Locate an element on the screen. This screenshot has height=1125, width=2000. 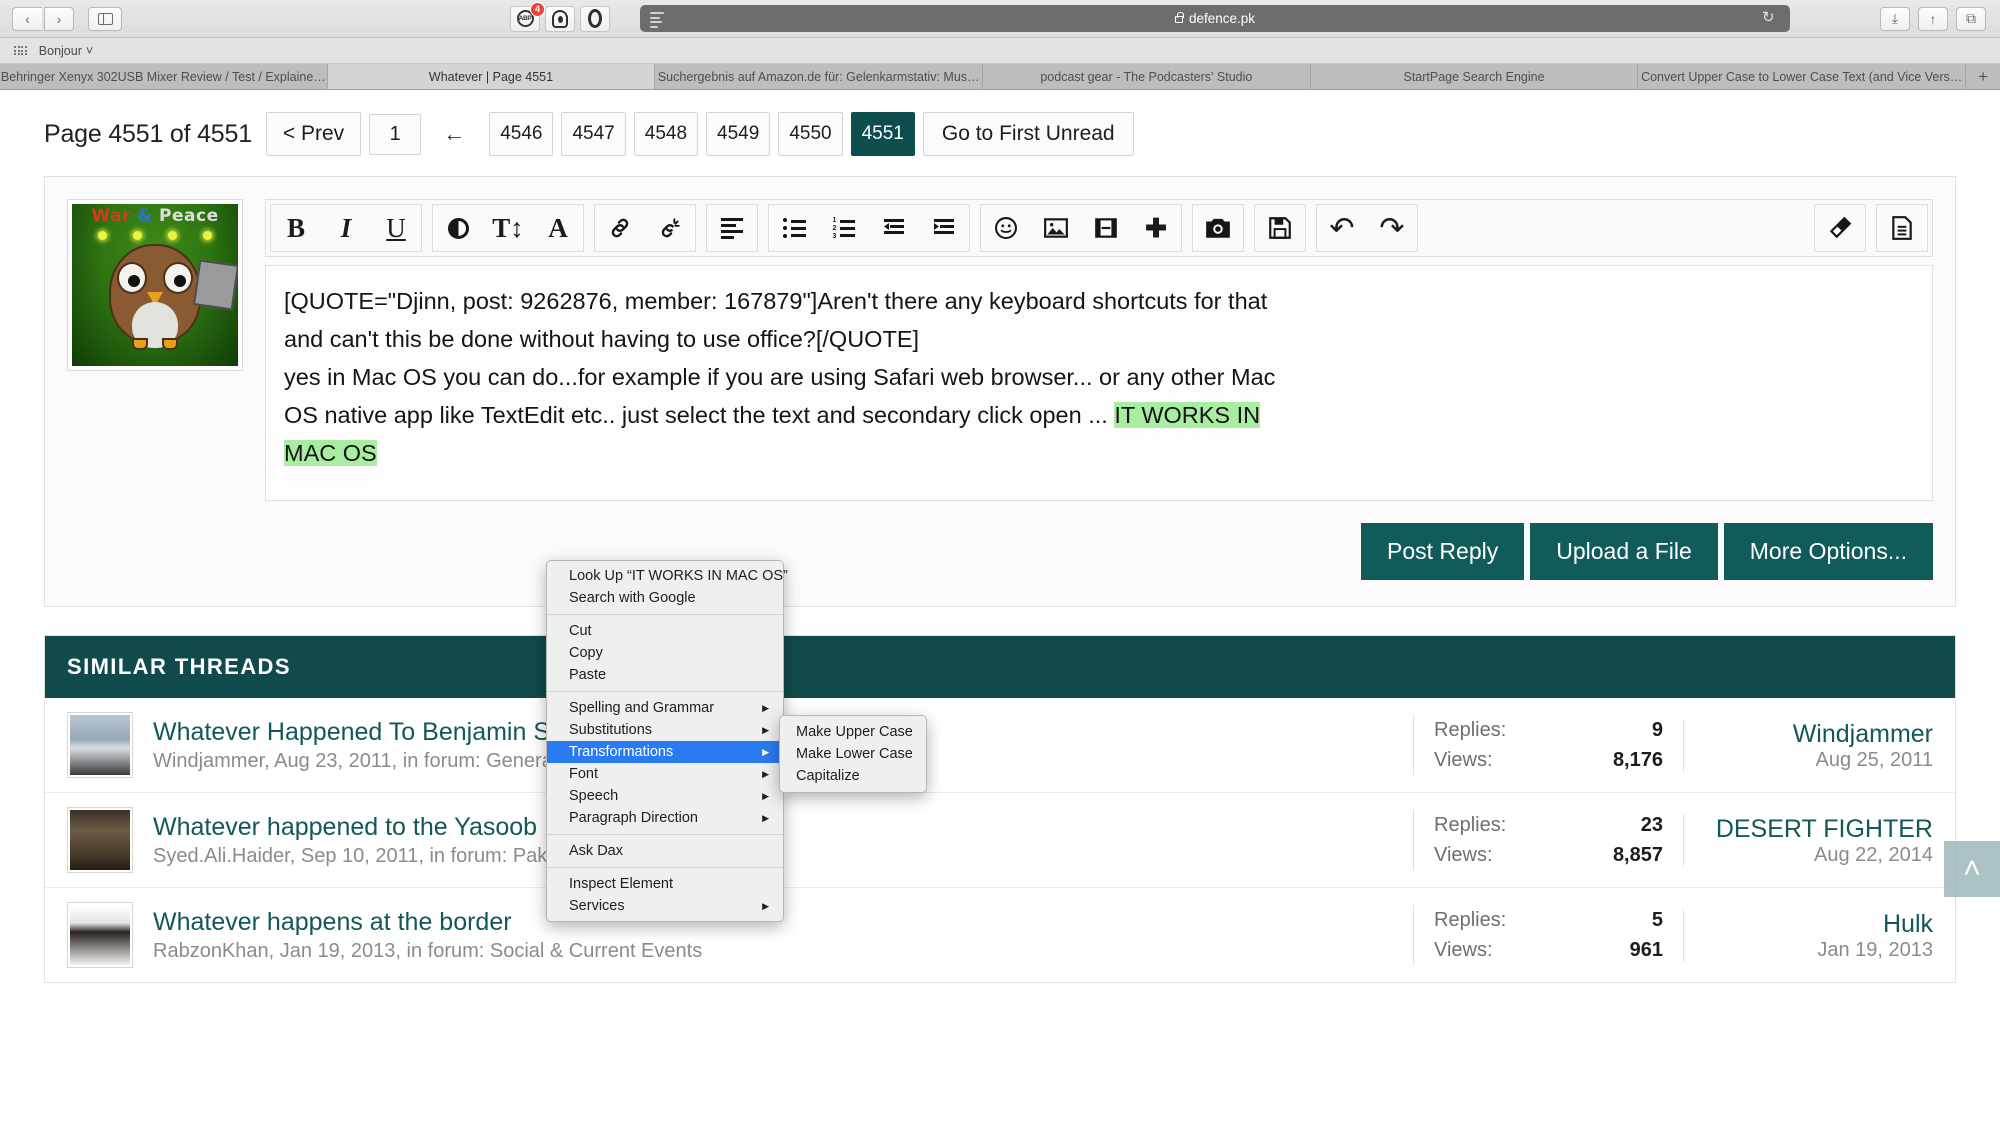
emoji-button is located at coordinates (1006, 228).